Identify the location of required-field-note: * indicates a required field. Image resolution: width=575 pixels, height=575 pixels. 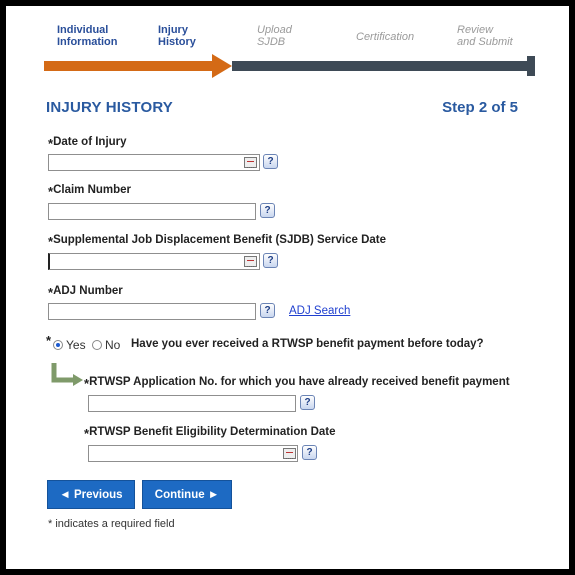
(111, 524).